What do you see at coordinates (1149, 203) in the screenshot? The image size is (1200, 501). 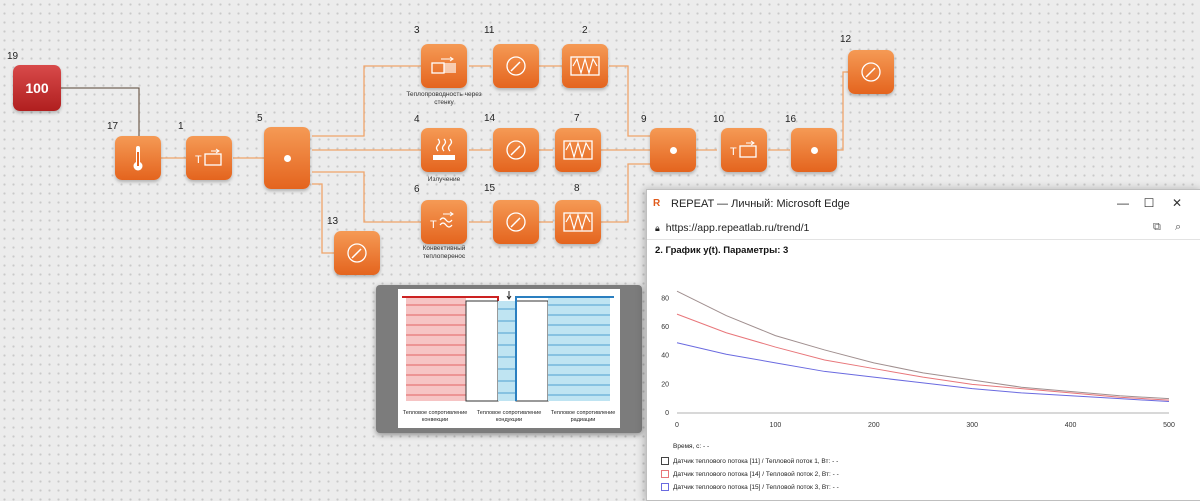 I see `maximize-icon: ☐` at bounding box center [1149, 203].